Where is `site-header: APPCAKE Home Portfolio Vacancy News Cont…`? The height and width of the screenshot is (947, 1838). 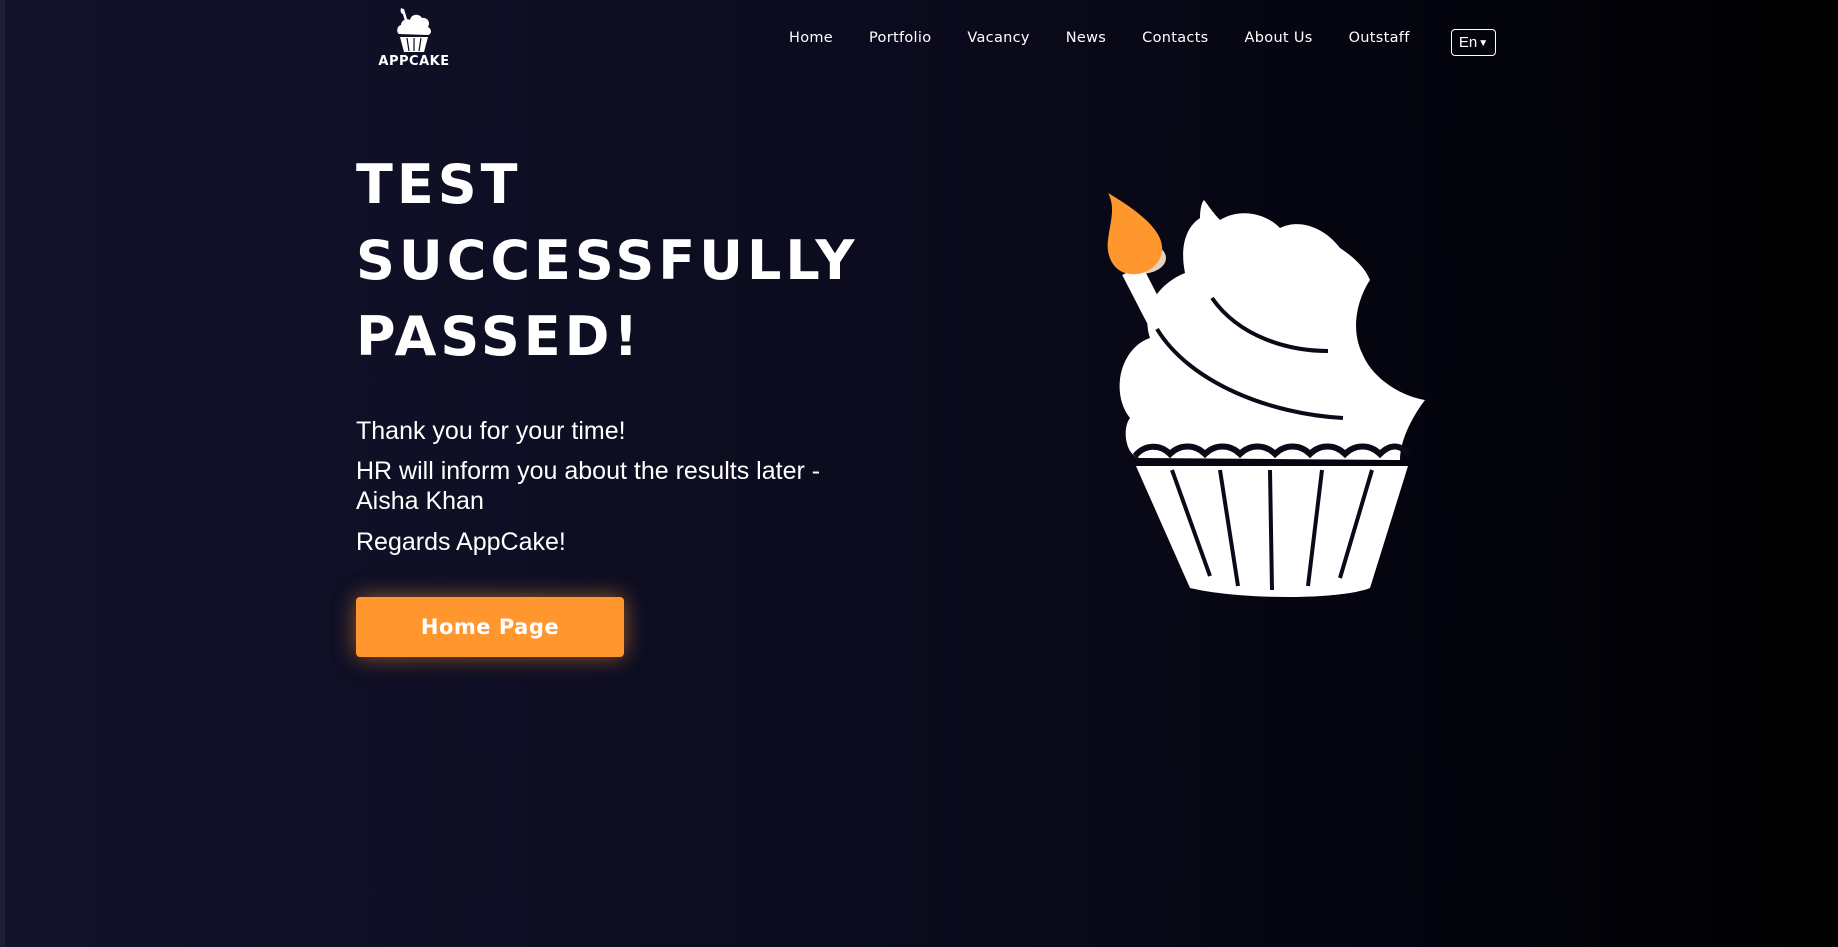 site-header: APPCAKE Home Portfolio Vacancy News Cont… is located at coordinates (919, 40).